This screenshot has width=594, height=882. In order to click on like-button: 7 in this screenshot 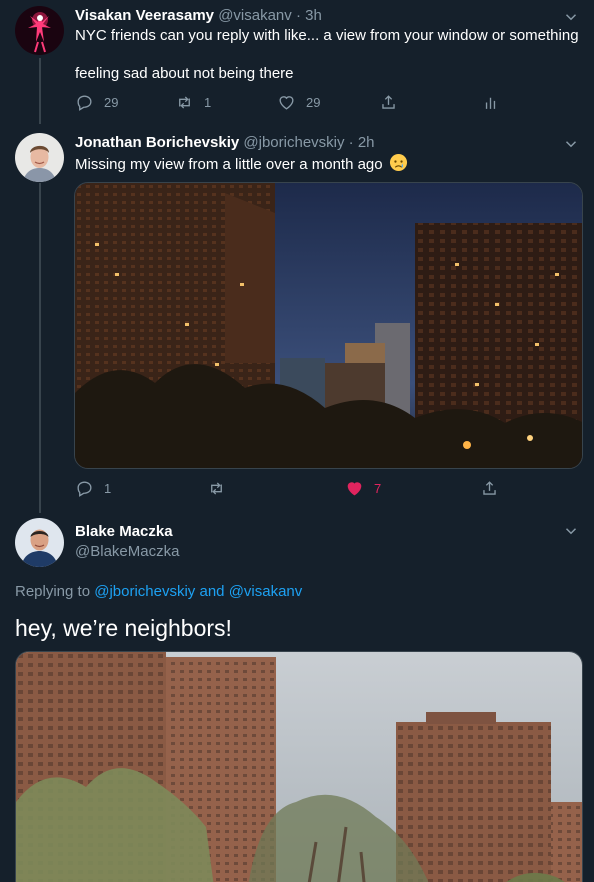, I will do `click(363, 488)`.